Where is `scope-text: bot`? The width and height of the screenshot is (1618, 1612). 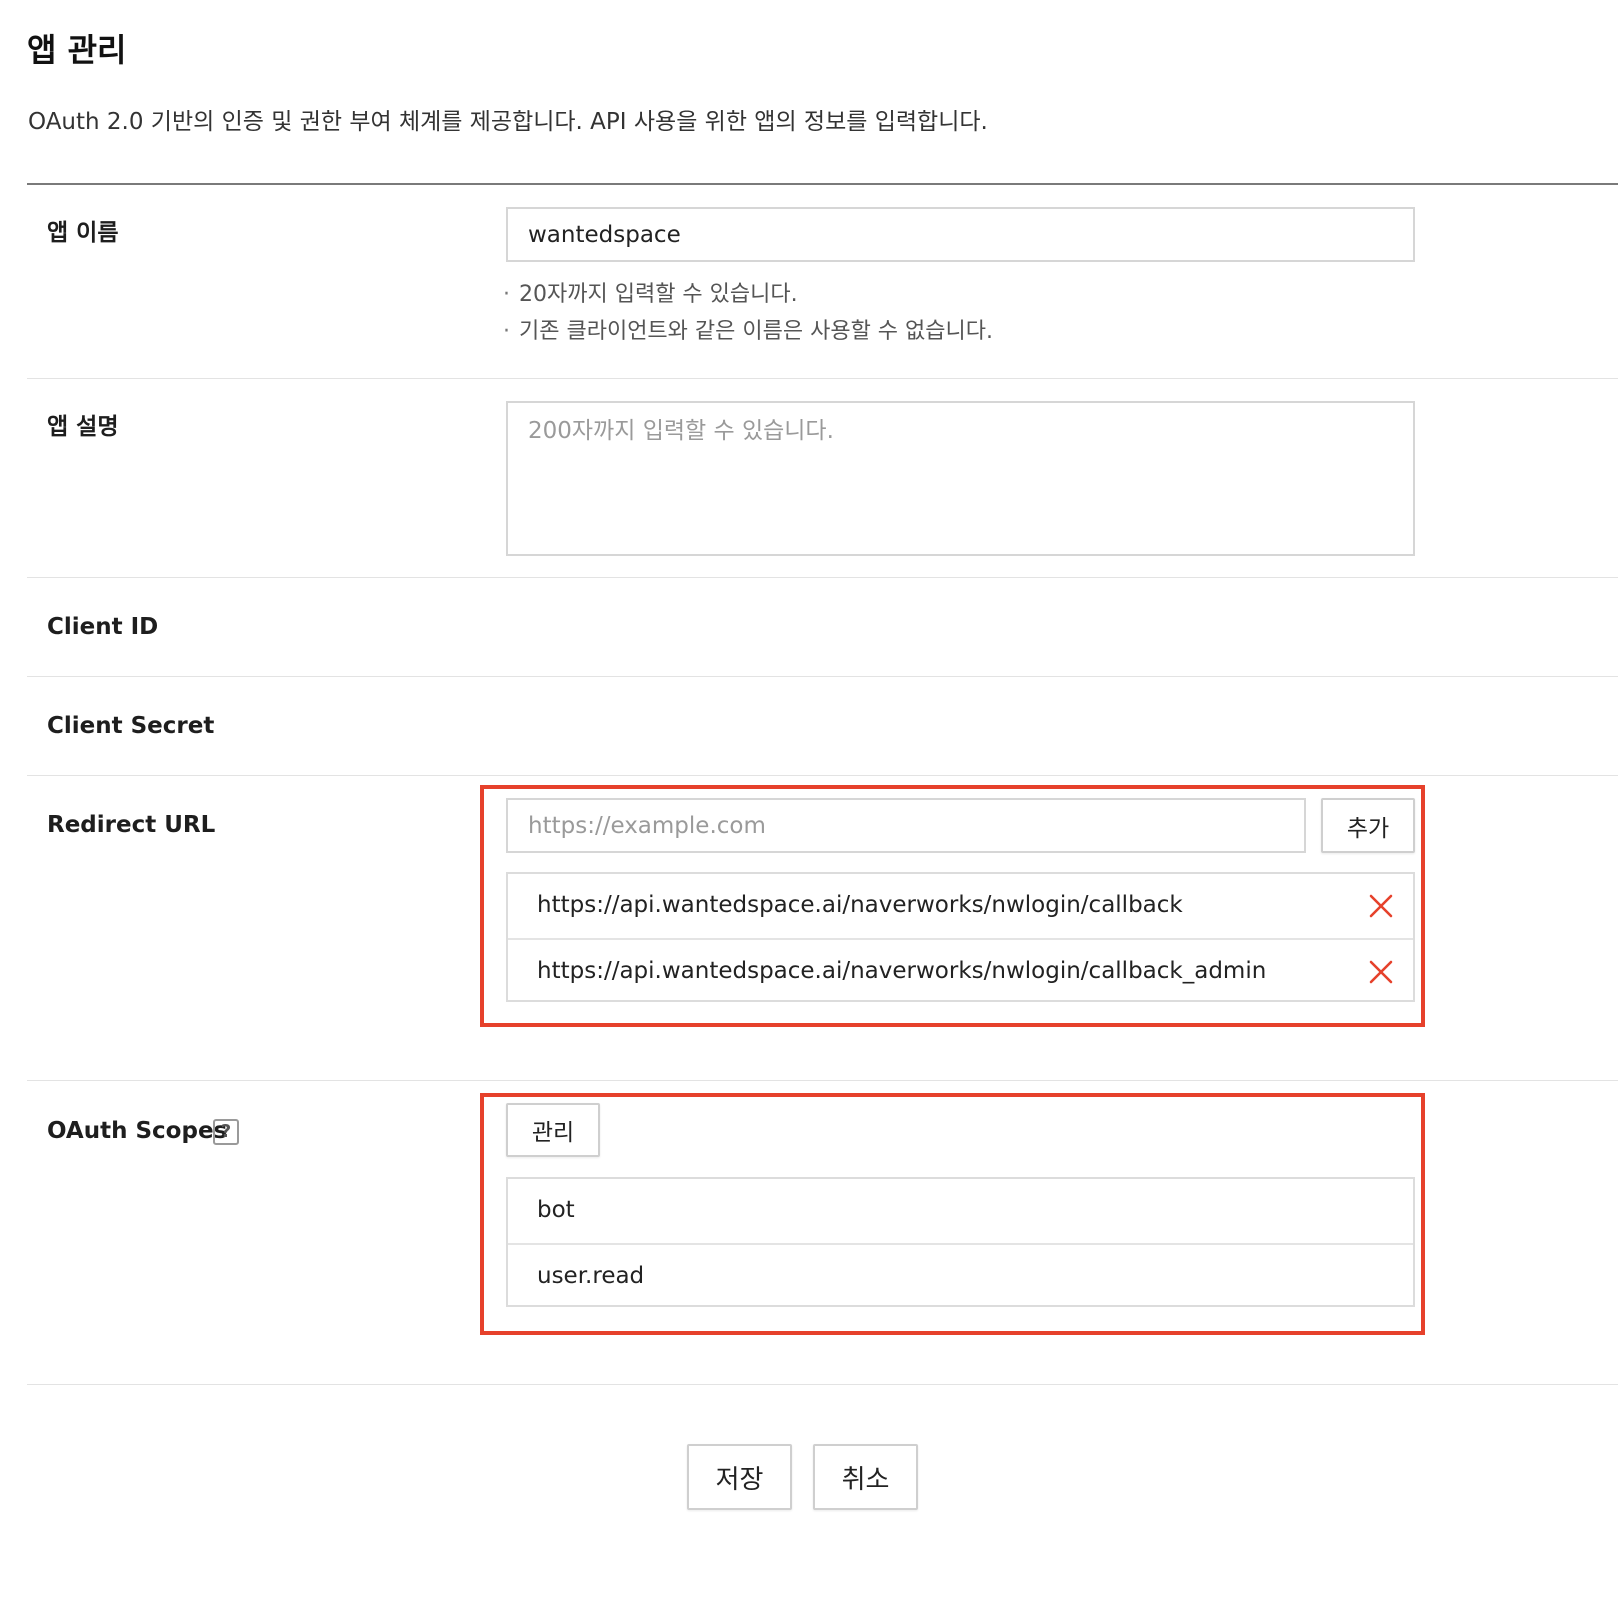 scope-text: bot is located at coordinates (556, 1210).